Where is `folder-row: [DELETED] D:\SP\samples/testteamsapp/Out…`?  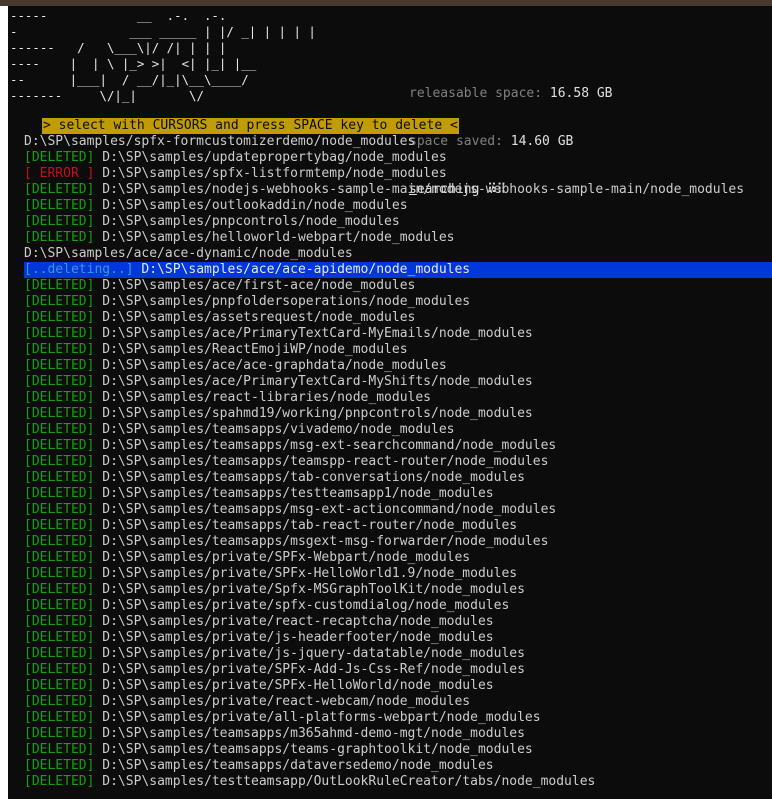 folder-row: [DELETED] D:\SP\samples/testteamsapp/Out… is located at coordinates (398, 782).